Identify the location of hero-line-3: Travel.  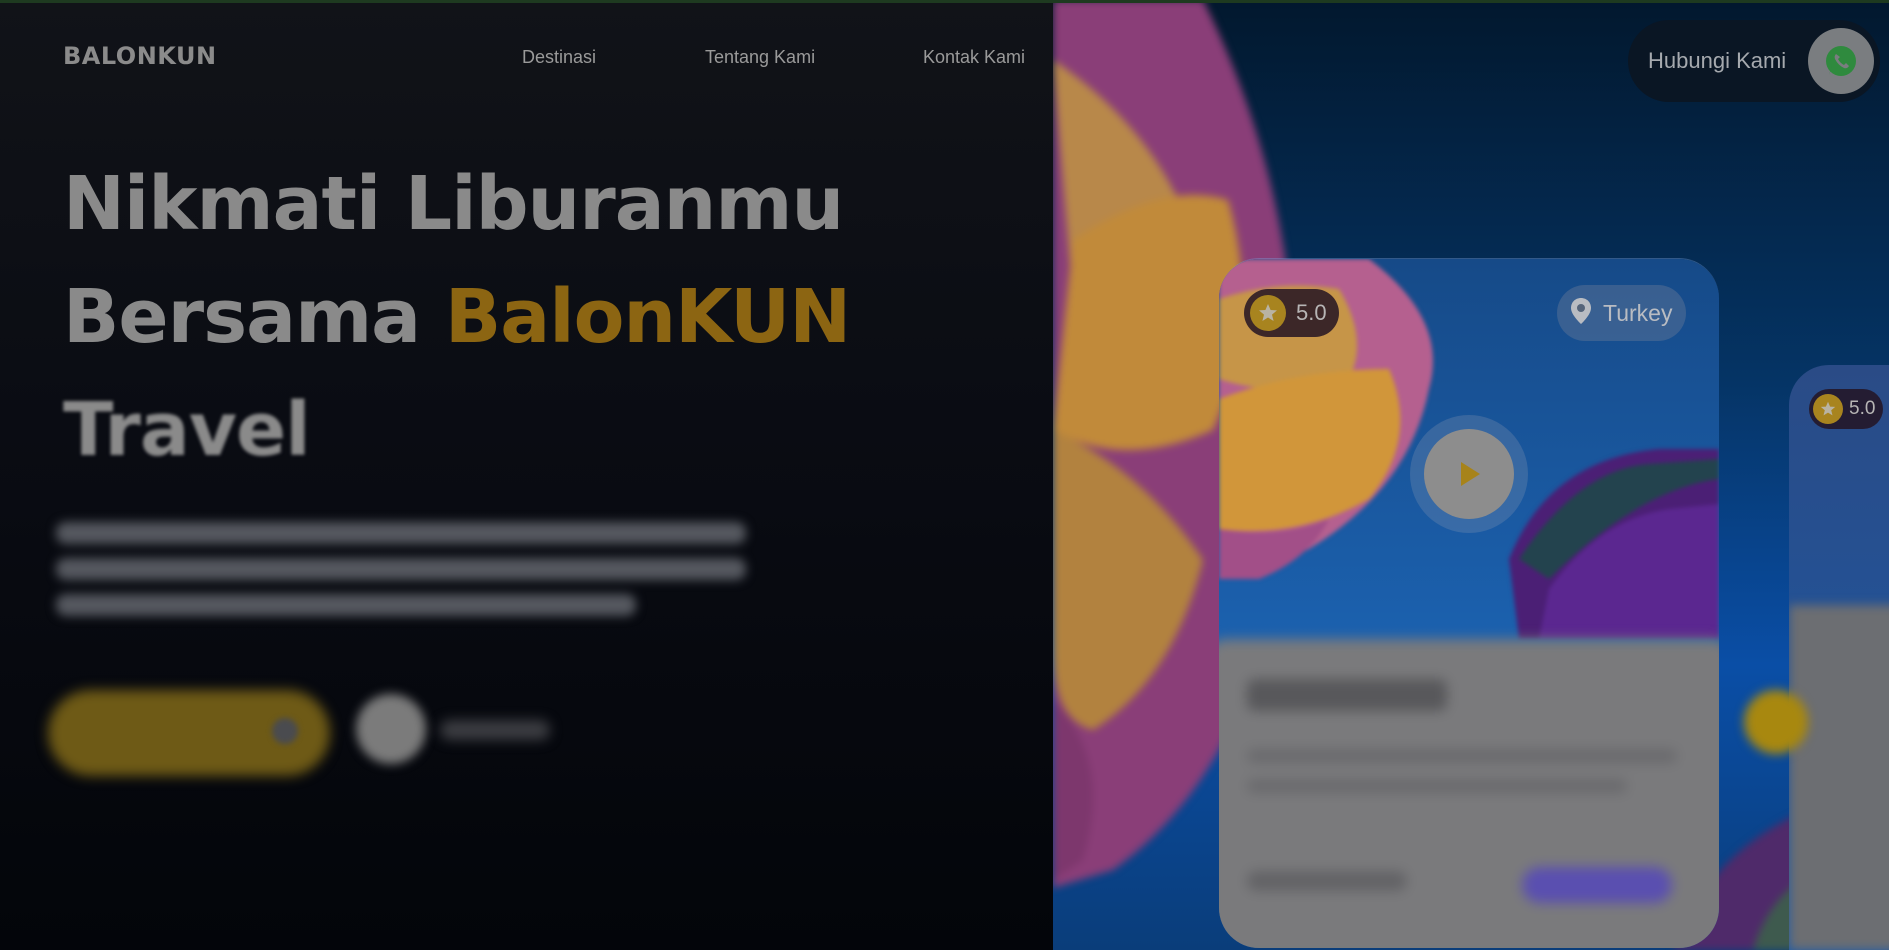
(187, 430).